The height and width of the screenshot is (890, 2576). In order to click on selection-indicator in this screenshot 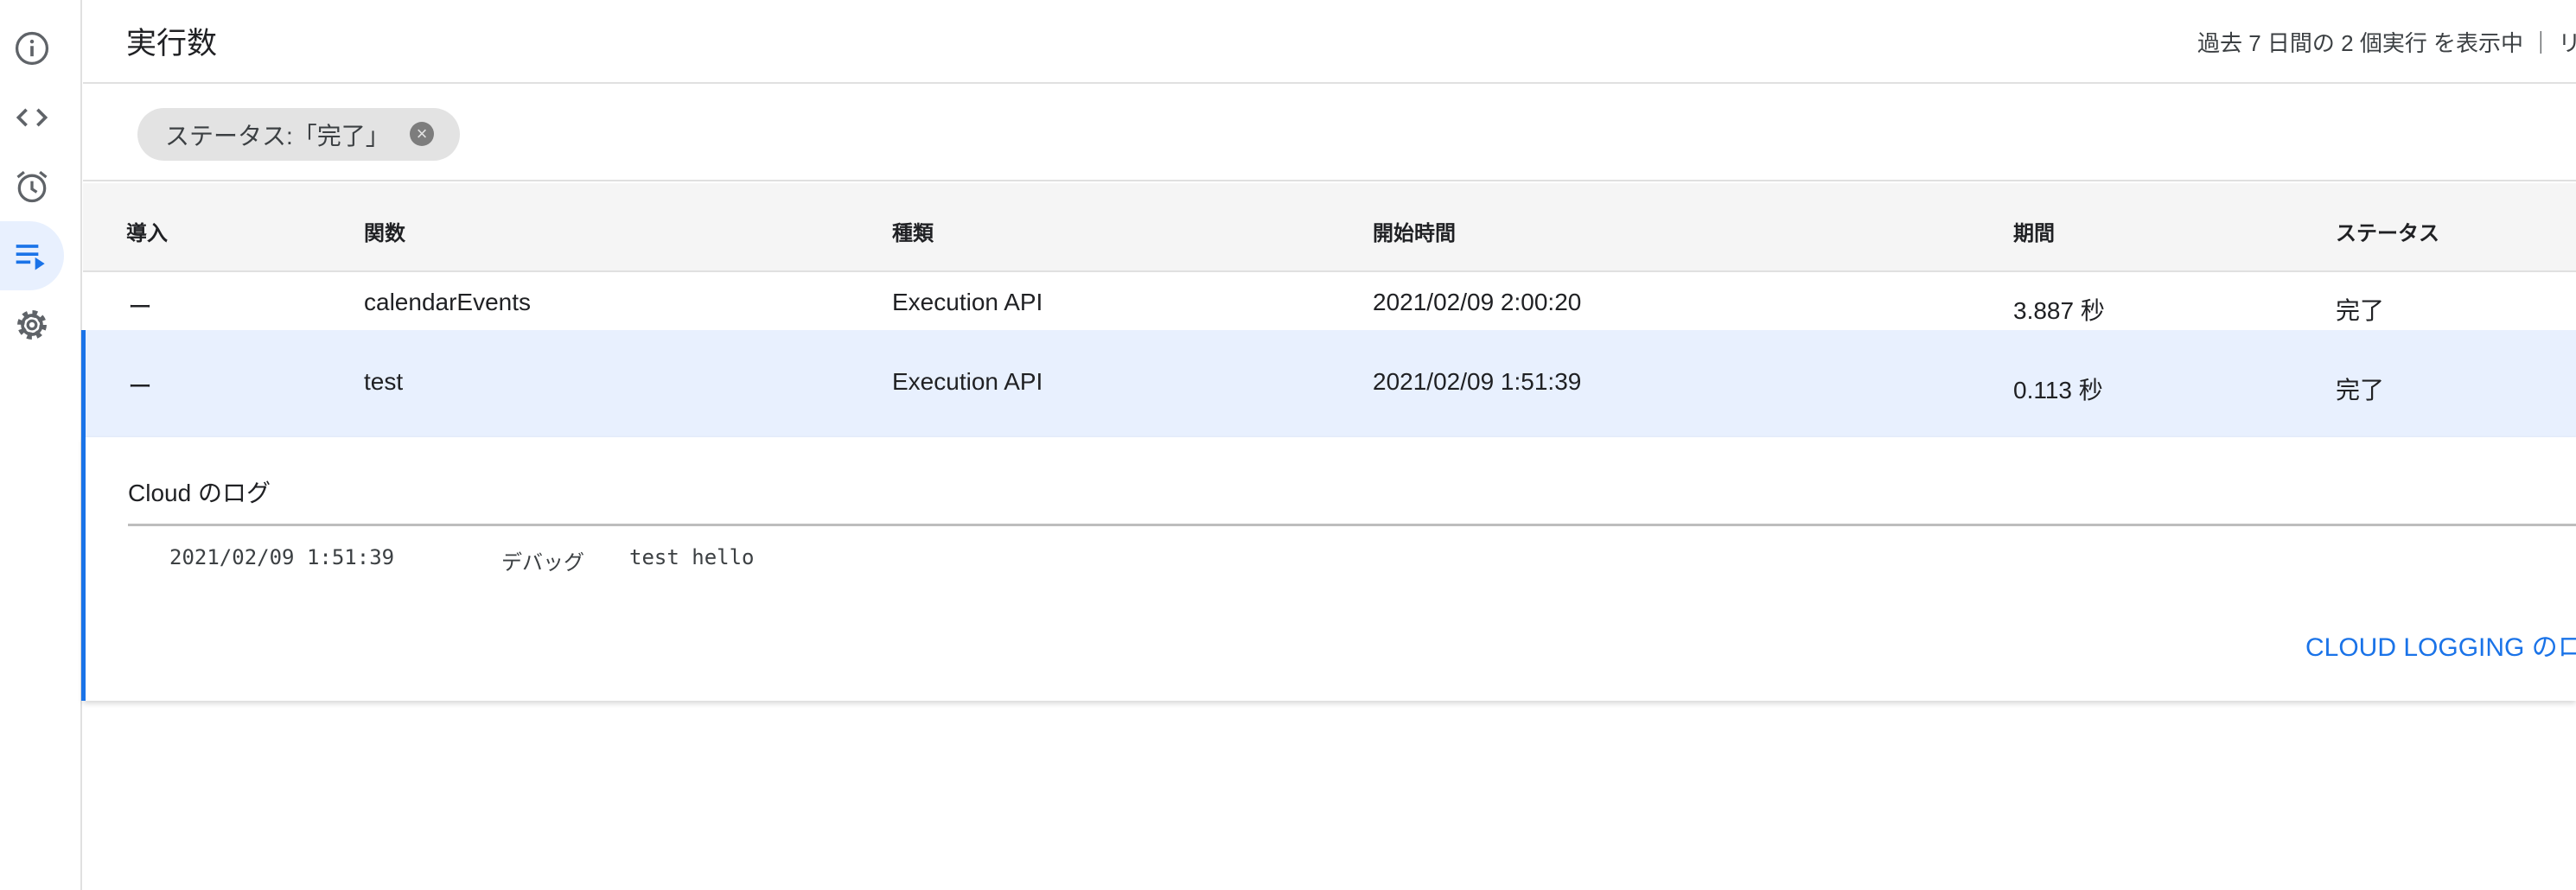, I will do `click(83, 515)`.